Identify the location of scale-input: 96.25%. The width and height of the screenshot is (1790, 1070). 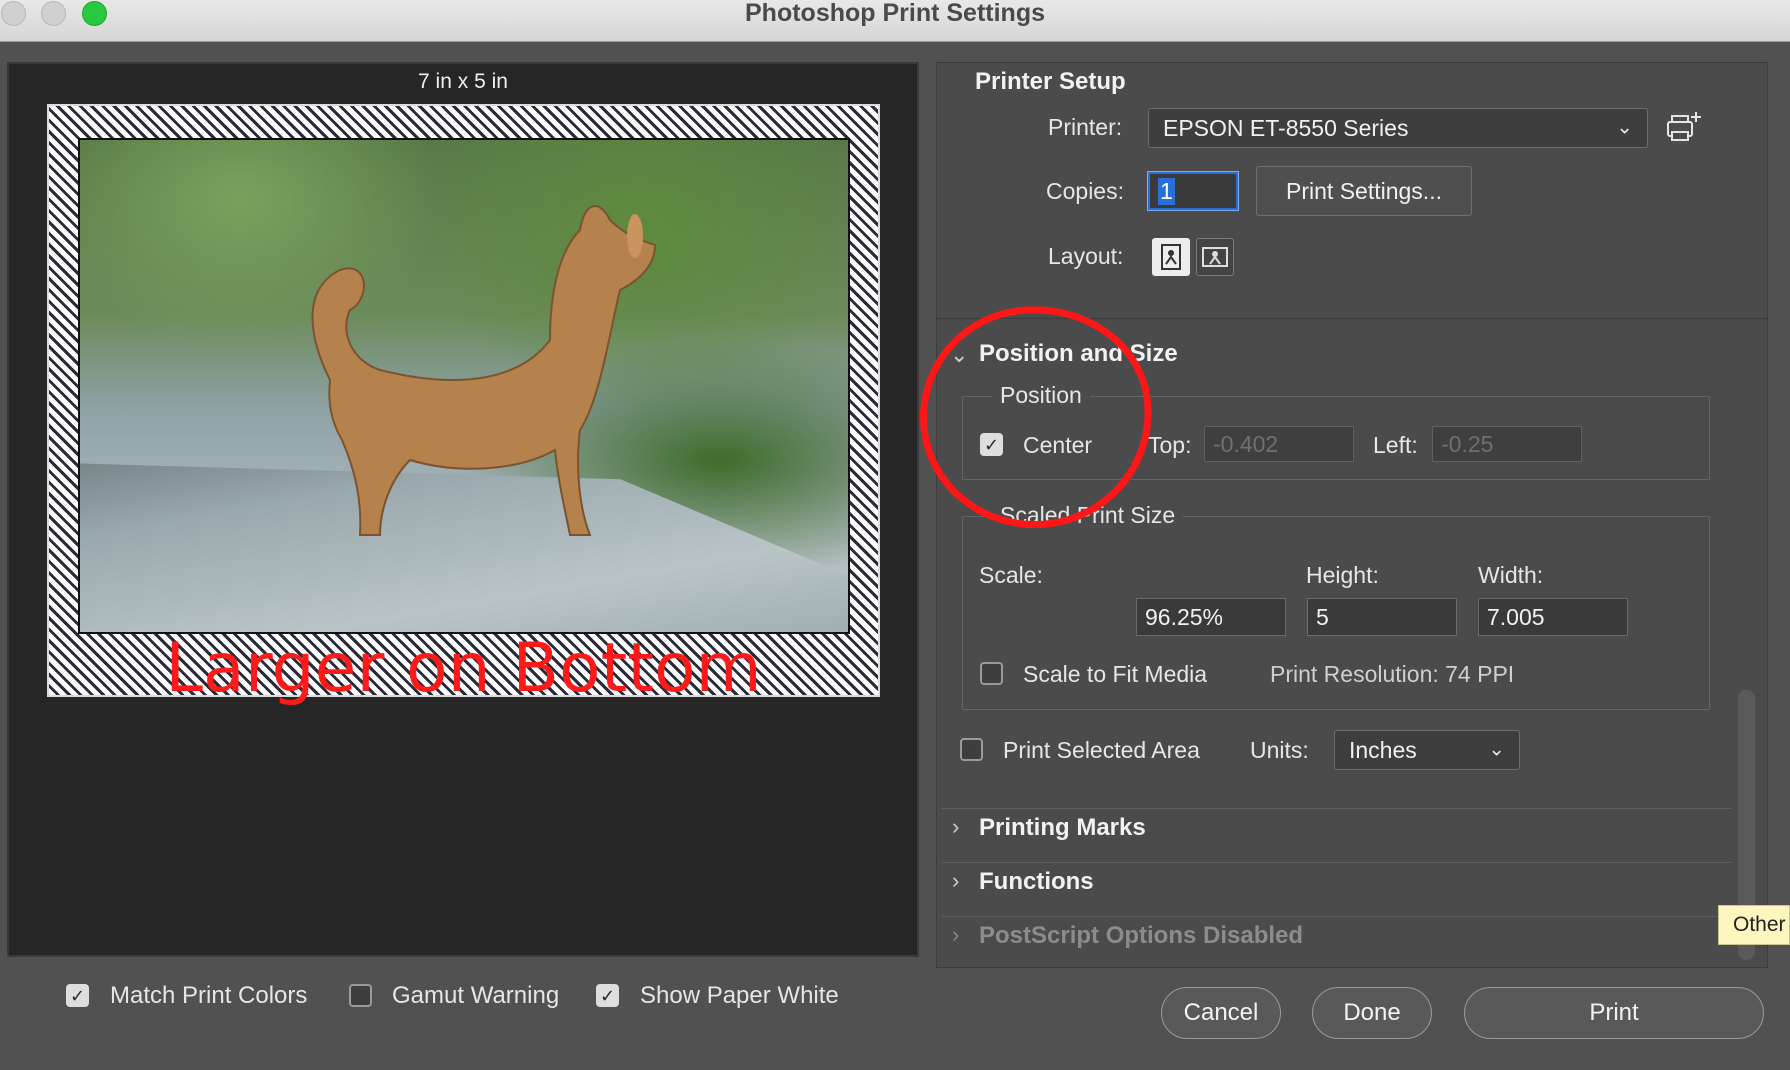
(1211, 617).